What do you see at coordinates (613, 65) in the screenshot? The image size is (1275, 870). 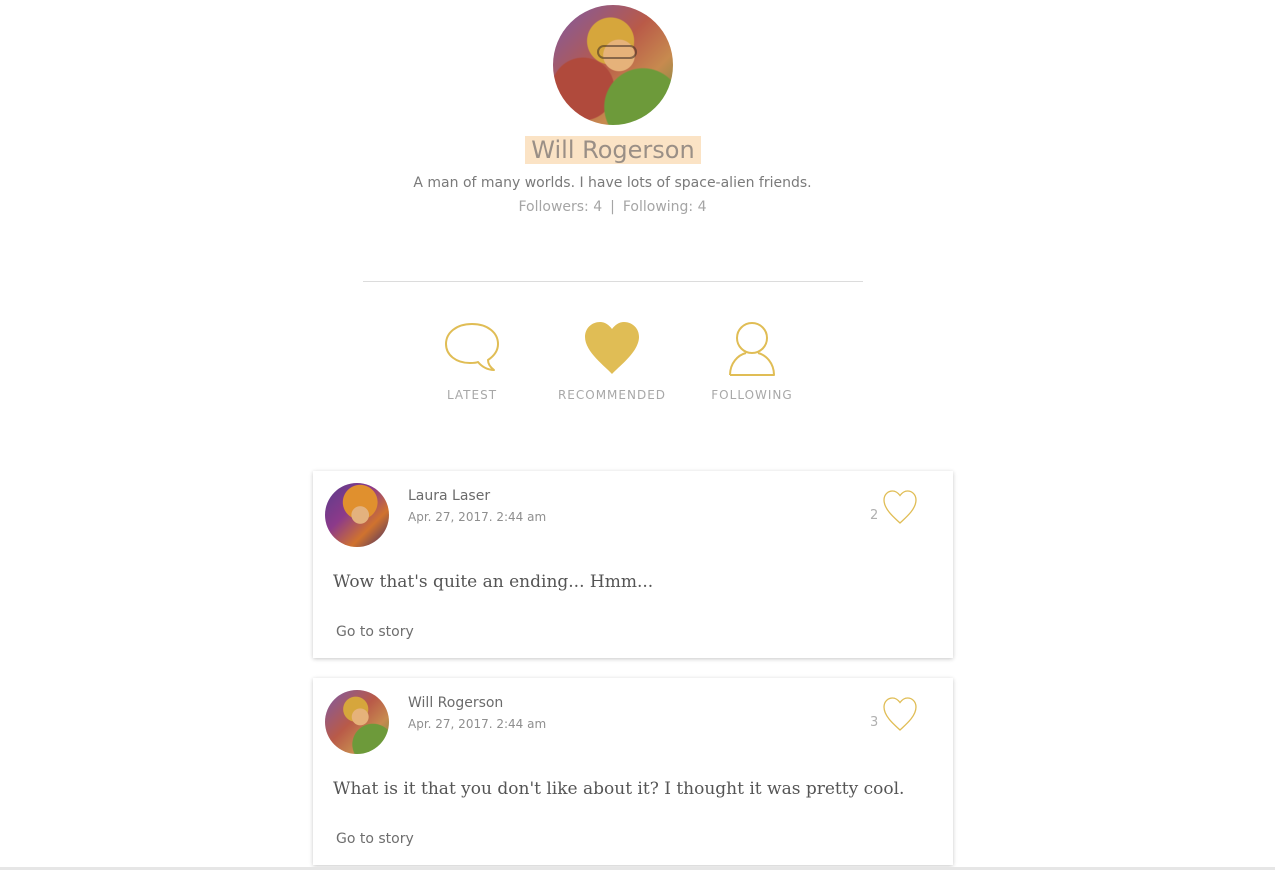 I see `profile-avatar` at bounding box center [613, 65].